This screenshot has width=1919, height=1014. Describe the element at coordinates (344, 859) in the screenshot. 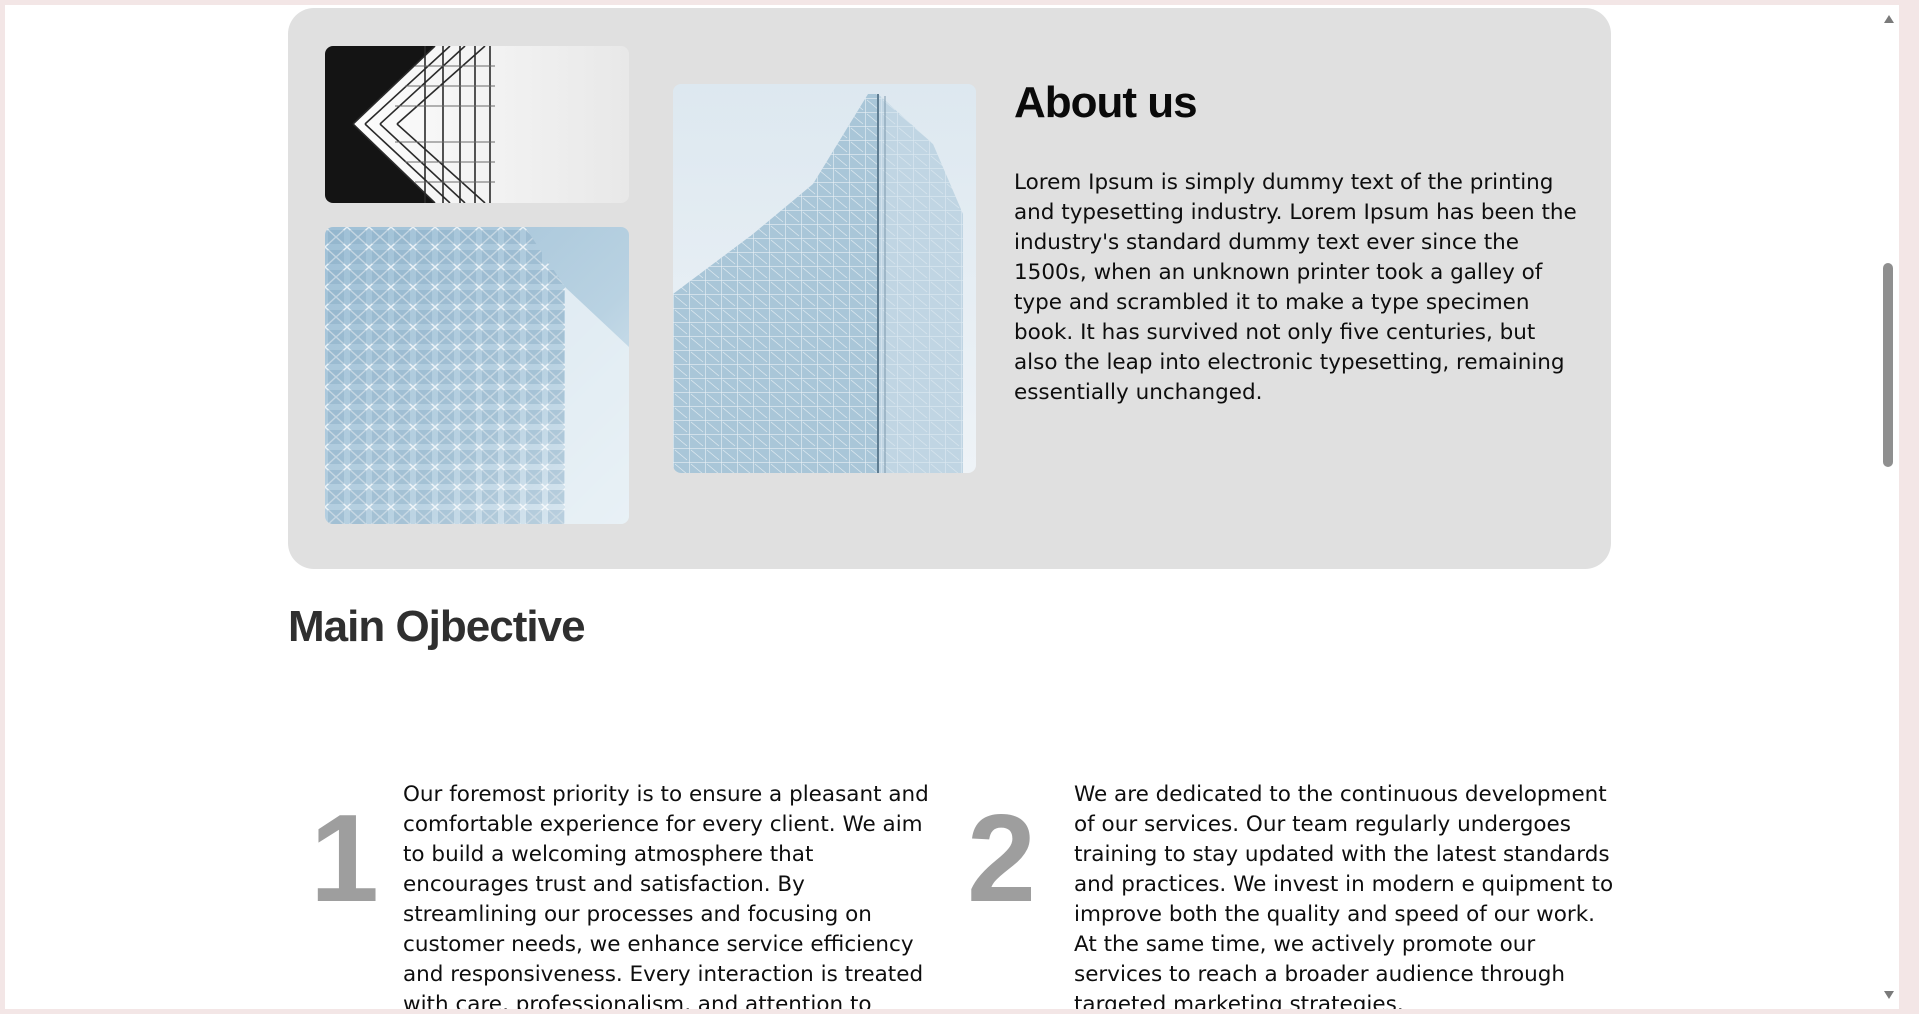

I see `objective-number-1: 1` at that location.